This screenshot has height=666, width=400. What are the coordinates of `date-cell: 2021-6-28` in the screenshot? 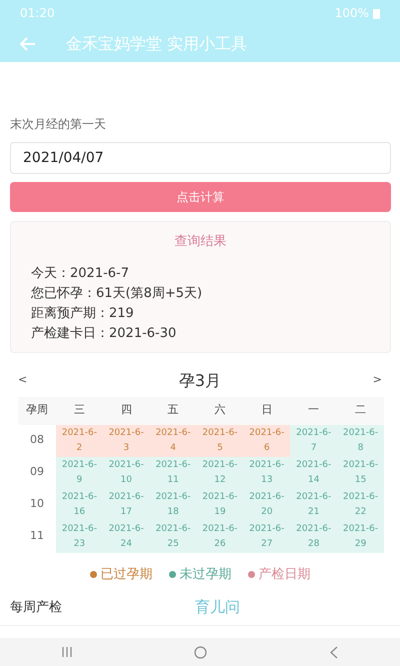 It's located at (314, 536).